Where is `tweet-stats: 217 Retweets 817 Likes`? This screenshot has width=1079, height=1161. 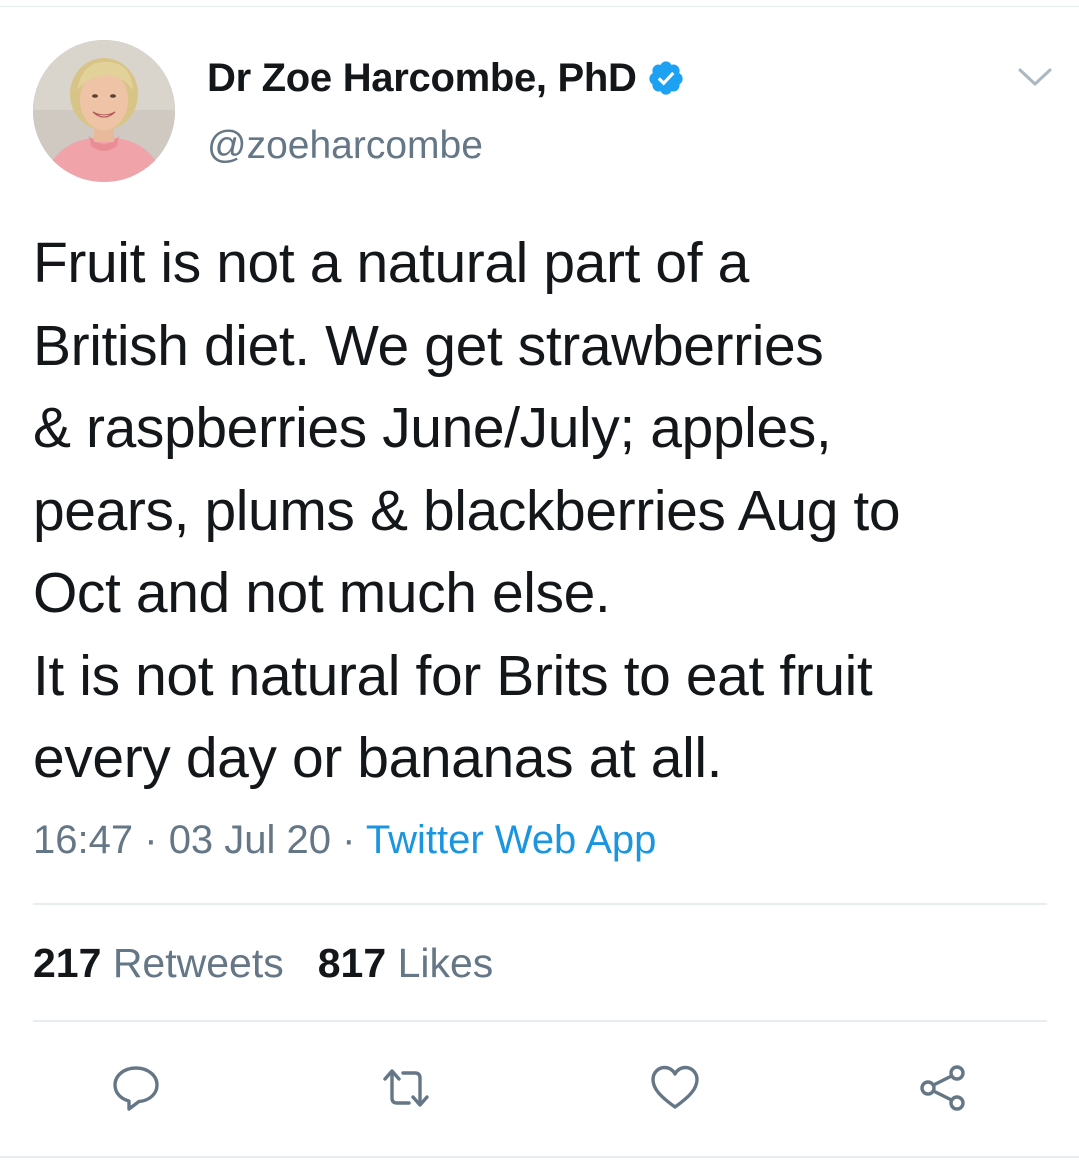
tweet-stats: 217 Retweets 817 Likes is located at coordinates (263, 963).